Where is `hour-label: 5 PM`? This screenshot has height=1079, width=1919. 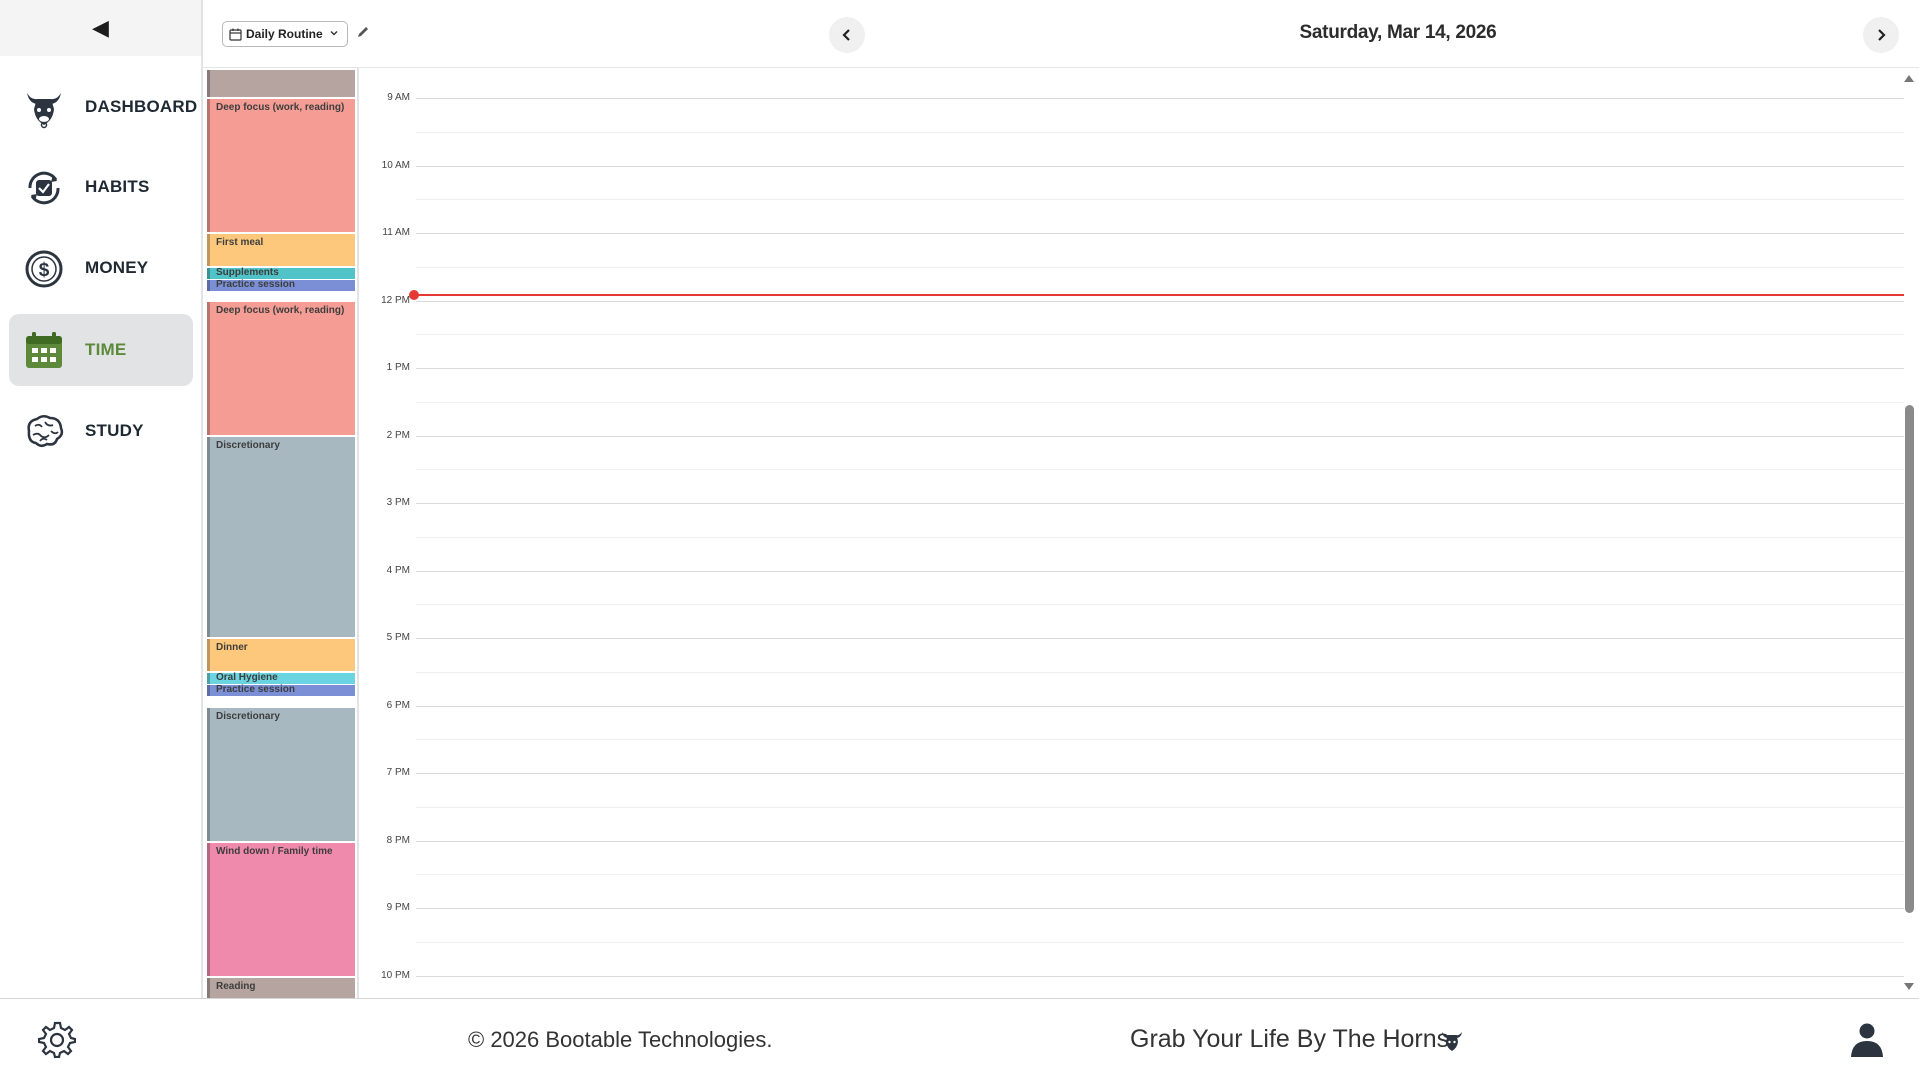 hour-label: 5 PM is located at coordinates (398, 637).